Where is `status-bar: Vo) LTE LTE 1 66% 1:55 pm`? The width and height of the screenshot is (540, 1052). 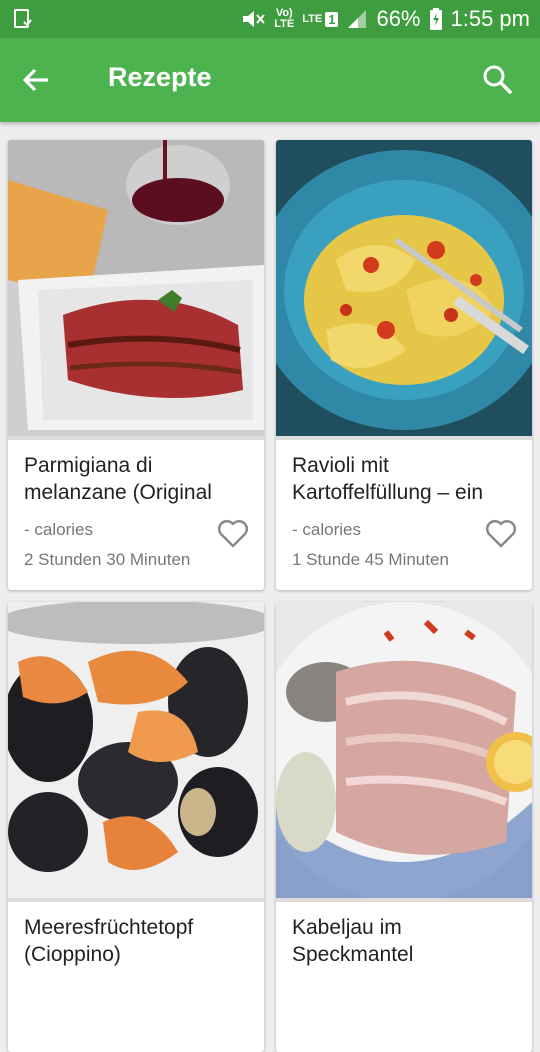 status-bar: Vo) LTE LTE 1 66% 1:55 pm is located at coordinates (270, 19).